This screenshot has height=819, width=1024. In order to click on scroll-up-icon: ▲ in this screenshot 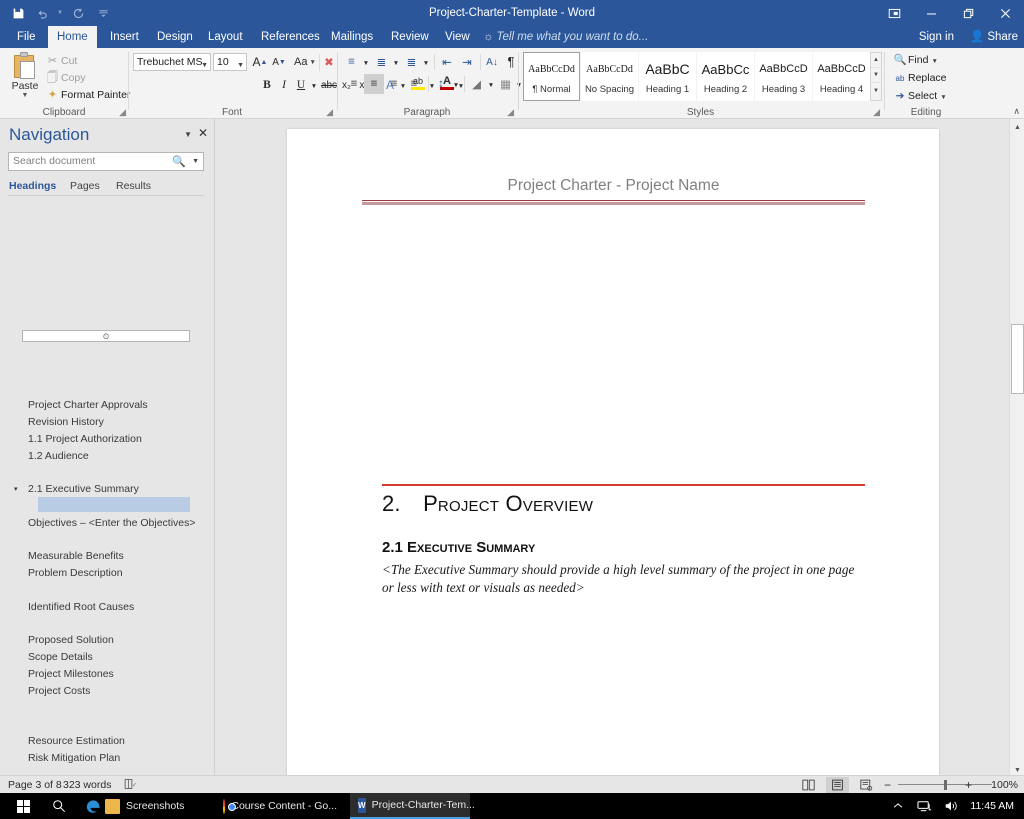, I will do `click(1017, 127)`.